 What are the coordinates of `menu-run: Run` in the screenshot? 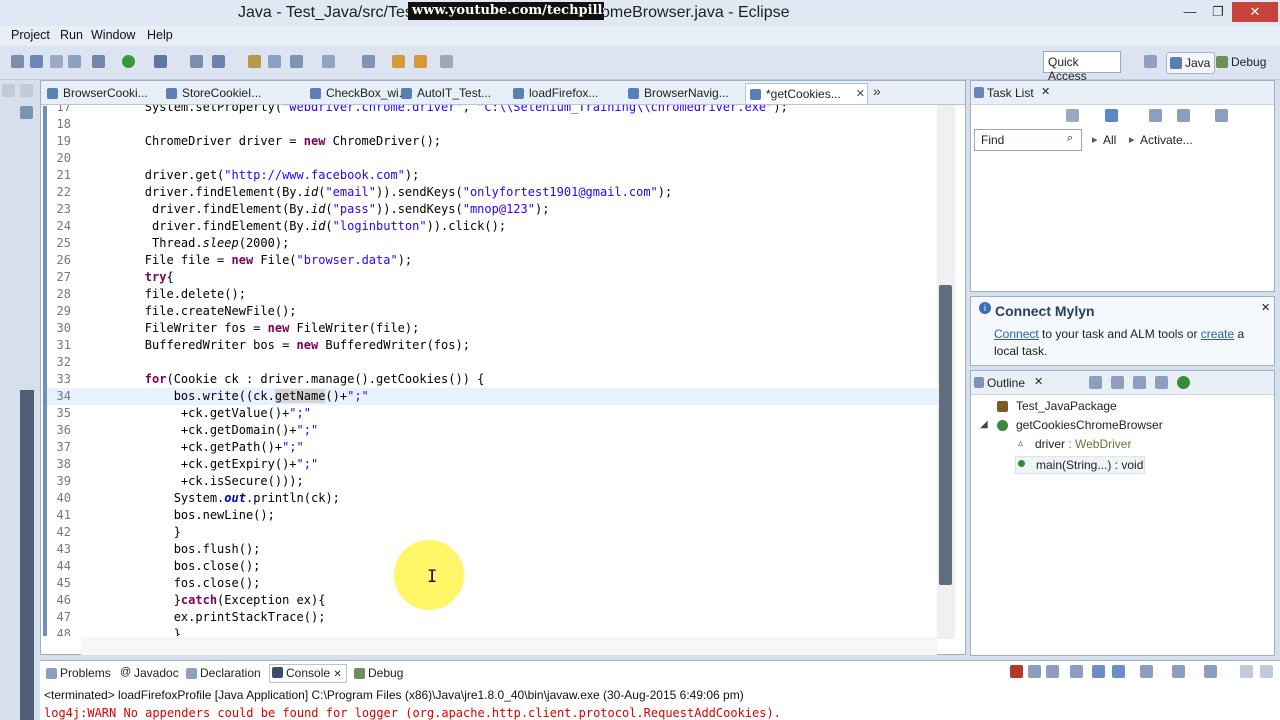 It's located at (71, 35).